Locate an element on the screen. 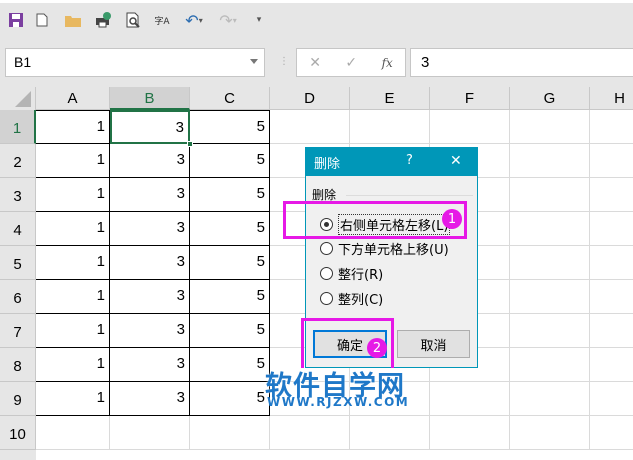 The width and height of the screenshot is (633, 460). enter-icon: ✓ is located at coordinates (351, 63).